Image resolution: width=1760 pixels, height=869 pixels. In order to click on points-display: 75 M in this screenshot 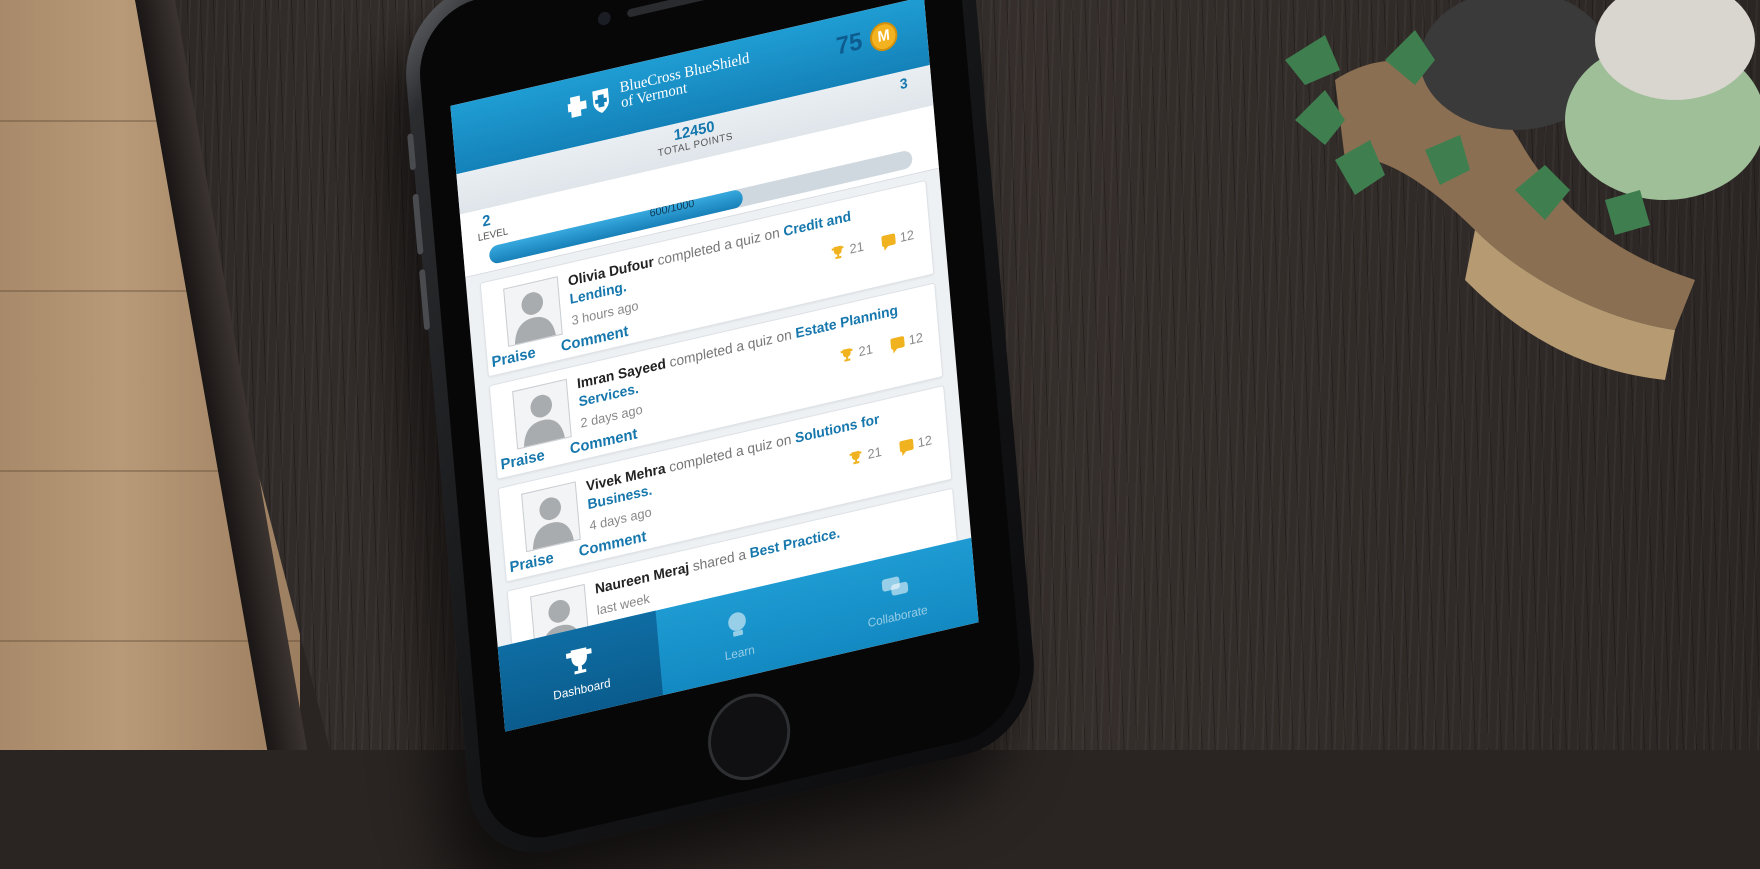, I will do `click(867, 40)`.